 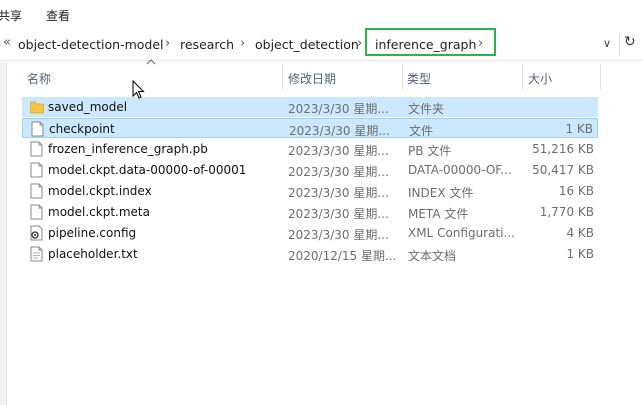 What do you see at coordinates (607, 43) in the screenshot?
I see `address-history-dropdown-icon: ∨` at bounding box center [607, 43].